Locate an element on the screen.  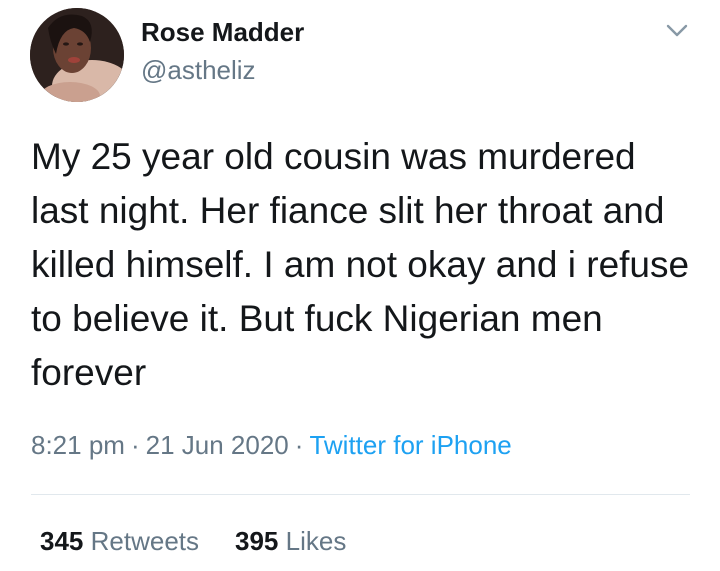
tweet-stats: 345 Retweets 395 Likes is located at coordinates (193, 541).